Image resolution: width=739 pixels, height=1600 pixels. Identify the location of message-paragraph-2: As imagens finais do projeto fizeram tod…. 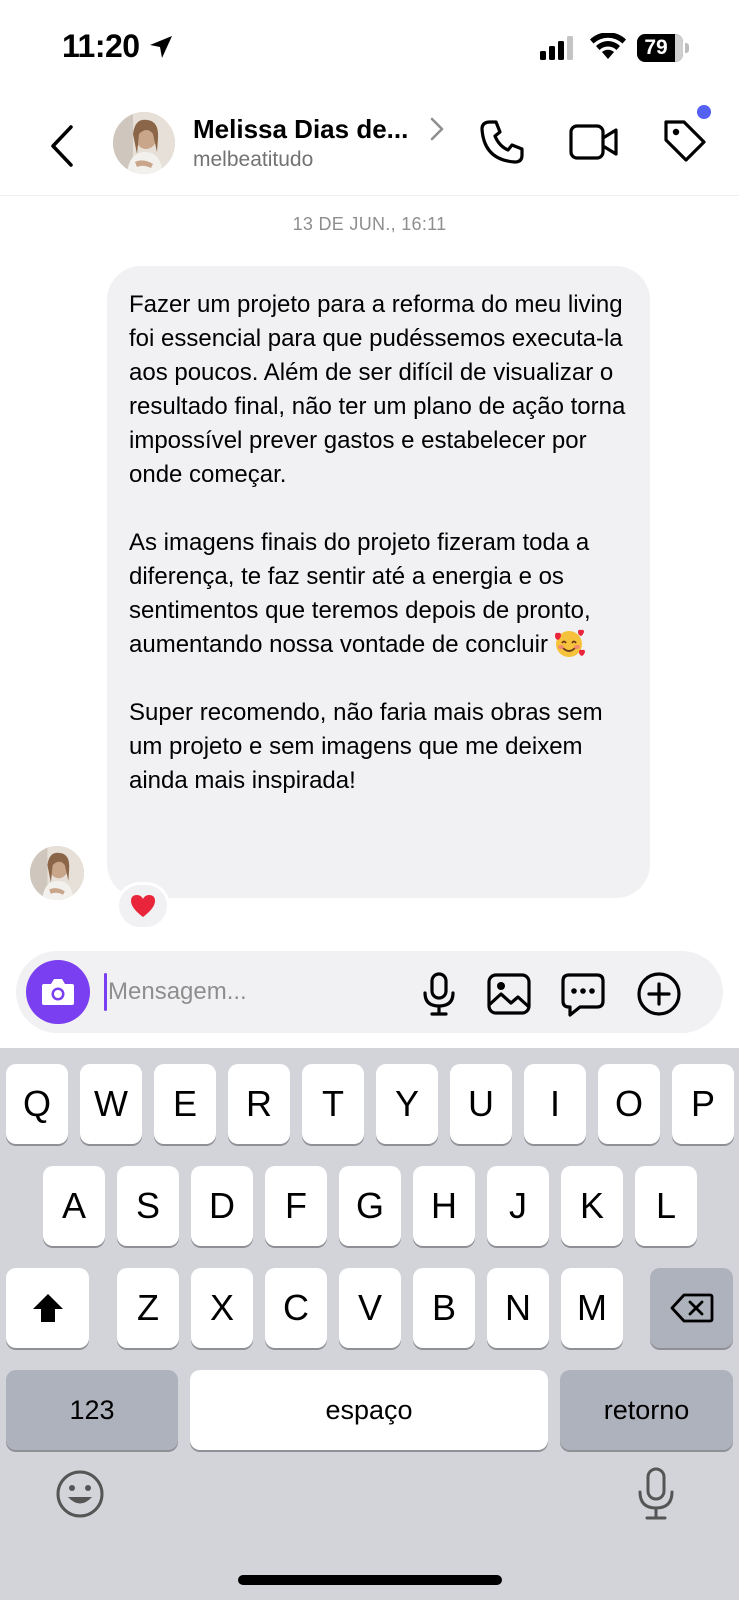
(378, 594).